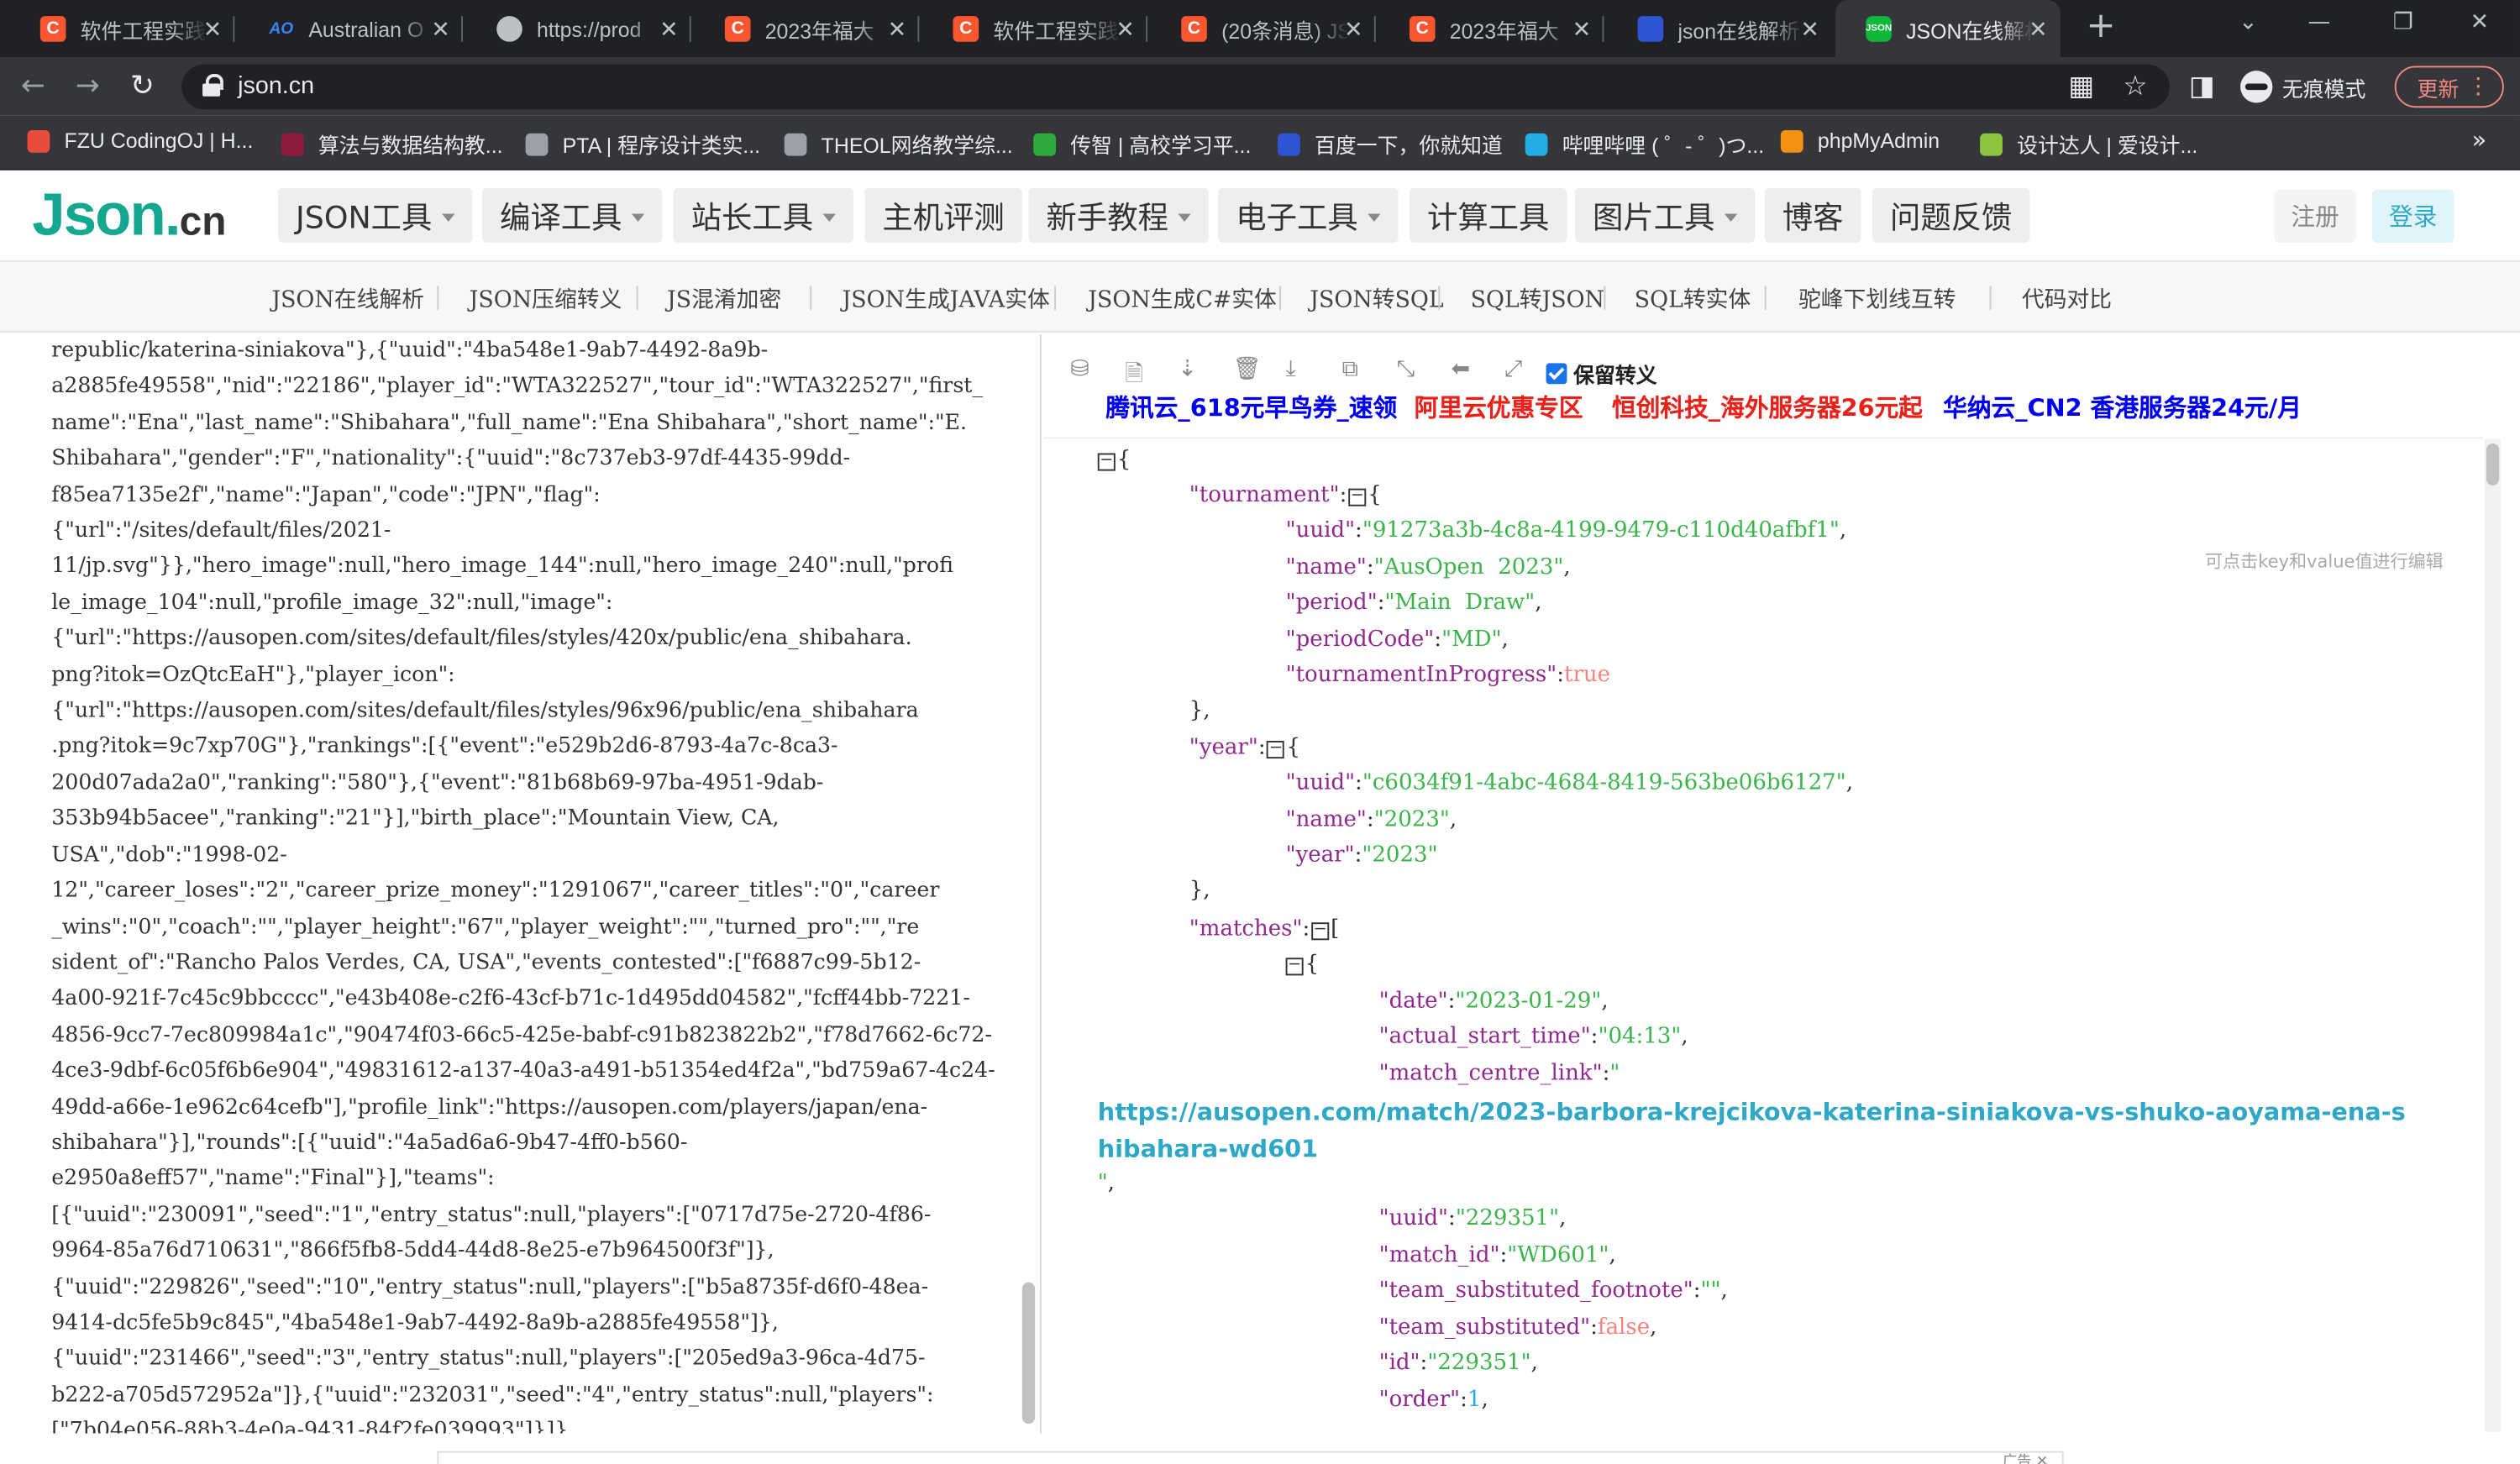  Describe the element at coordinates (1399, 1363) in the screenshot. I see `json-key: id` at that location.